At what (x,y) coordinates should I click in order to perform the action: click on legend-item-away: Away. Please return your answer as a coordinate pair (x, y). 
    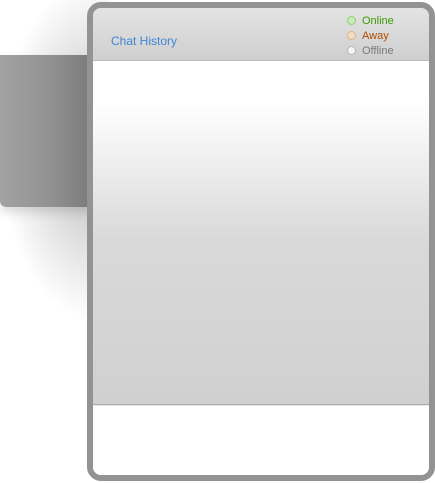
    Looking at the image, I should click on (370, 35).